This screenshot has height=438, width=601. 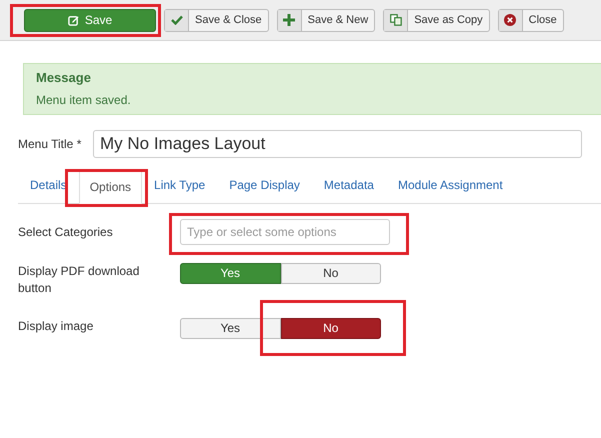 I want to click on toolbar-button: Close, so click(x=531, y=20).